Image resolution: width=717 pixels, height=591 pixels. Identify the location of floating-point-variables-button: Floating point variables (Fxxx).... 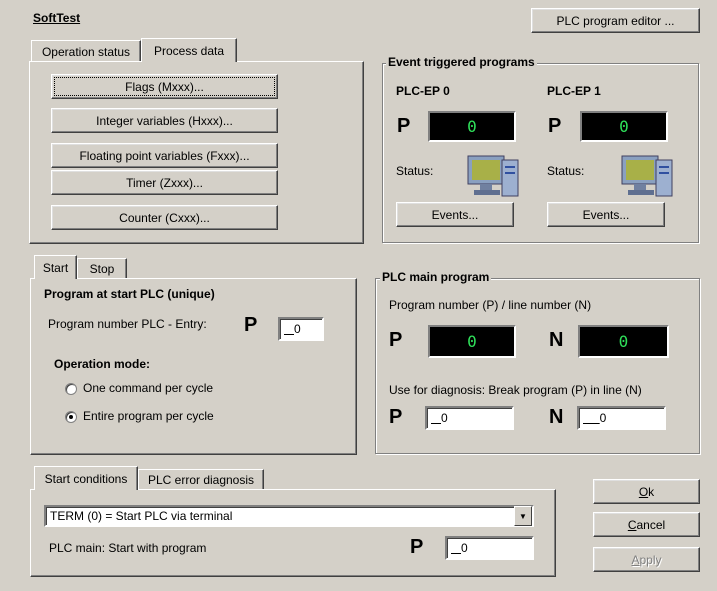
(164, 155).